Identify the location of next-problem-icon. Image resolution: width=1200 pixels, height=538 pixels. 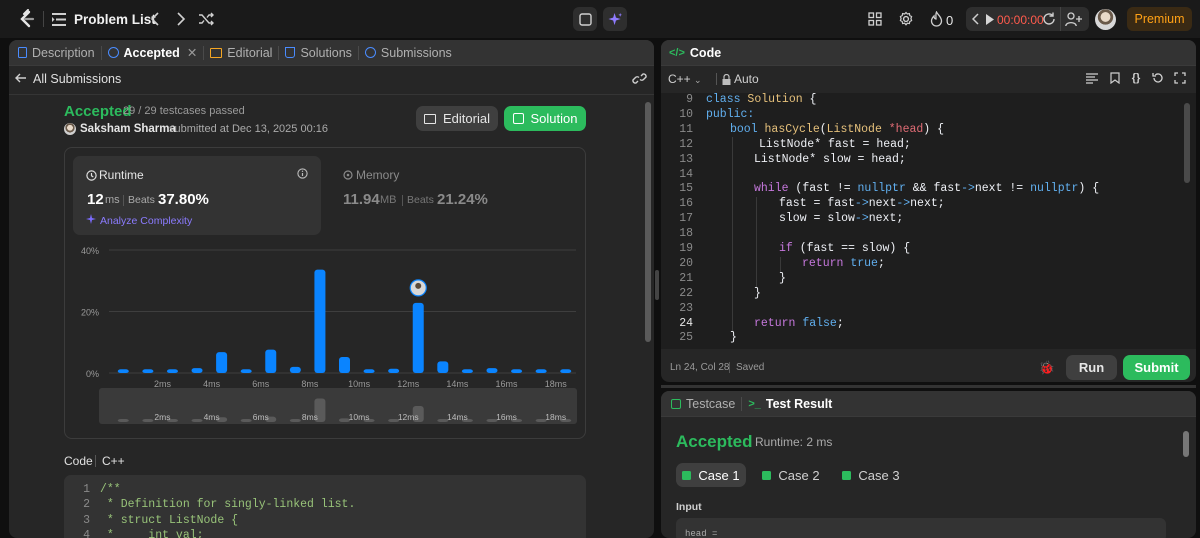
(181, 19).